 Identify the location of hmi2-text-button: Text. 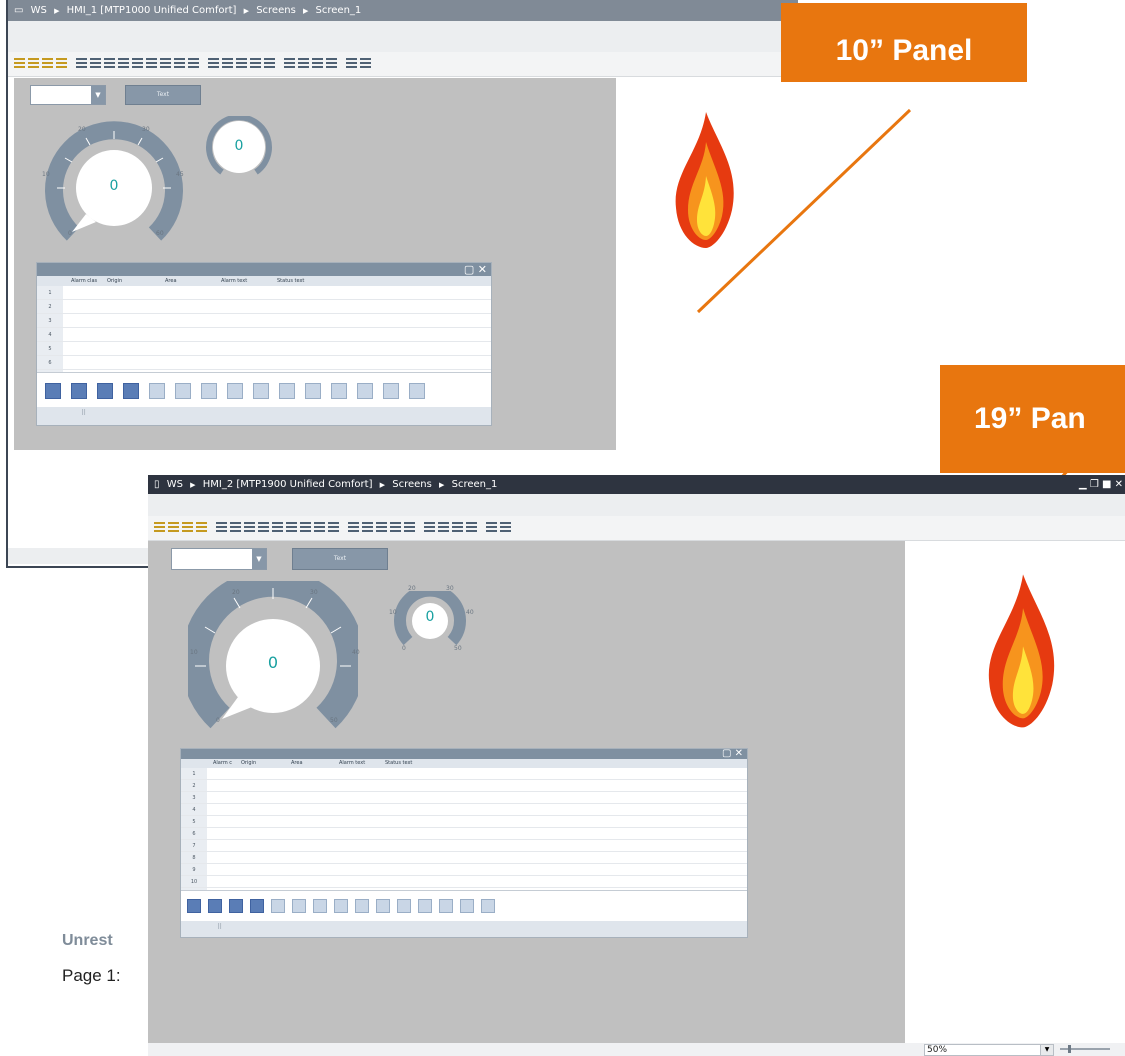
(340, 559).